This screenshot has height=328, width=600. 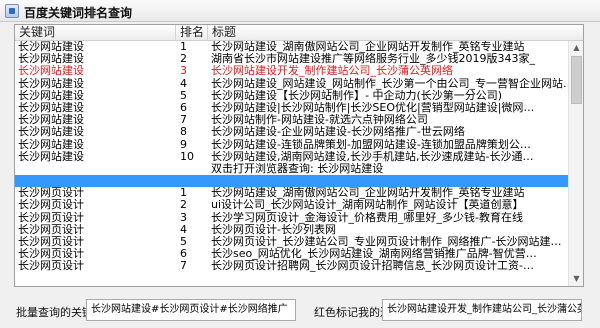 I want to click on row-title: 长沙学习网页设计_金海设计_价格费用_哪里好_多少钱-教育在线, so click(x=367, y=217).